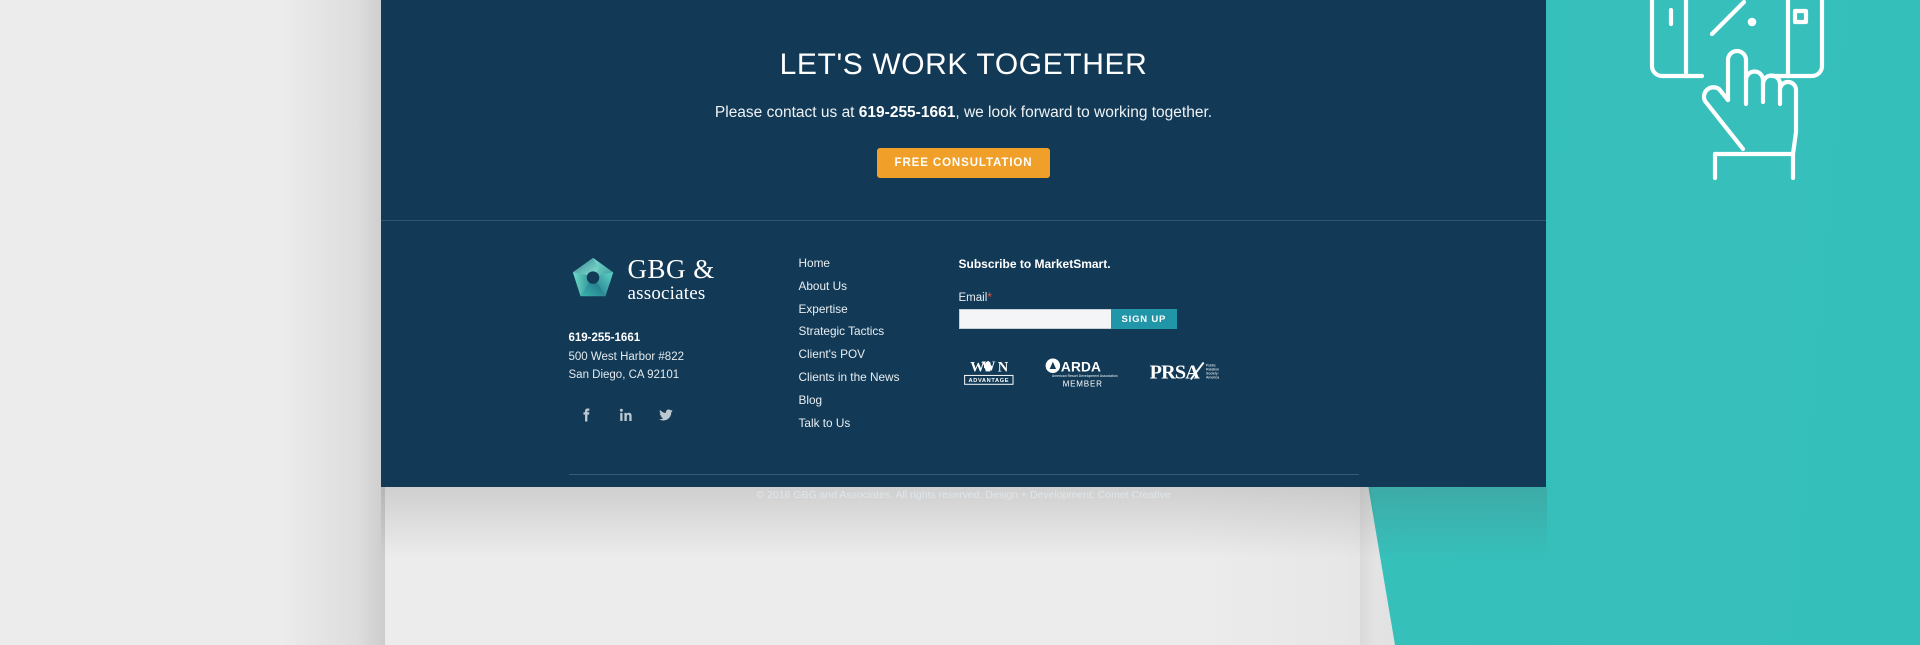 Image resolution: width=1920 pixels, height=645 pixels. What do you see at coordinates (665, 415) in the screenshot?
I see `twitter-icon` at bounding box center [665, 415].